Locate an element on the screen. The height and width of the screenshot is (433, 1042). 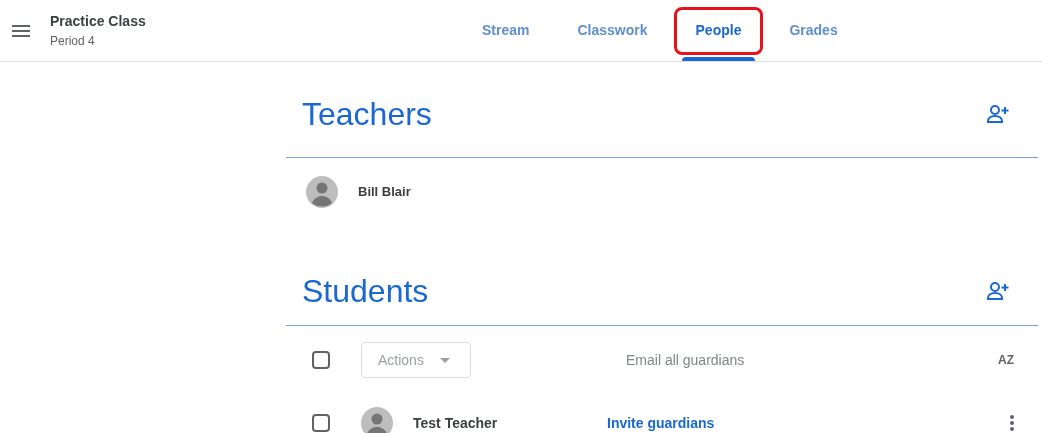
teacher-name: Bill Blair is located at coordinates (384, 192).